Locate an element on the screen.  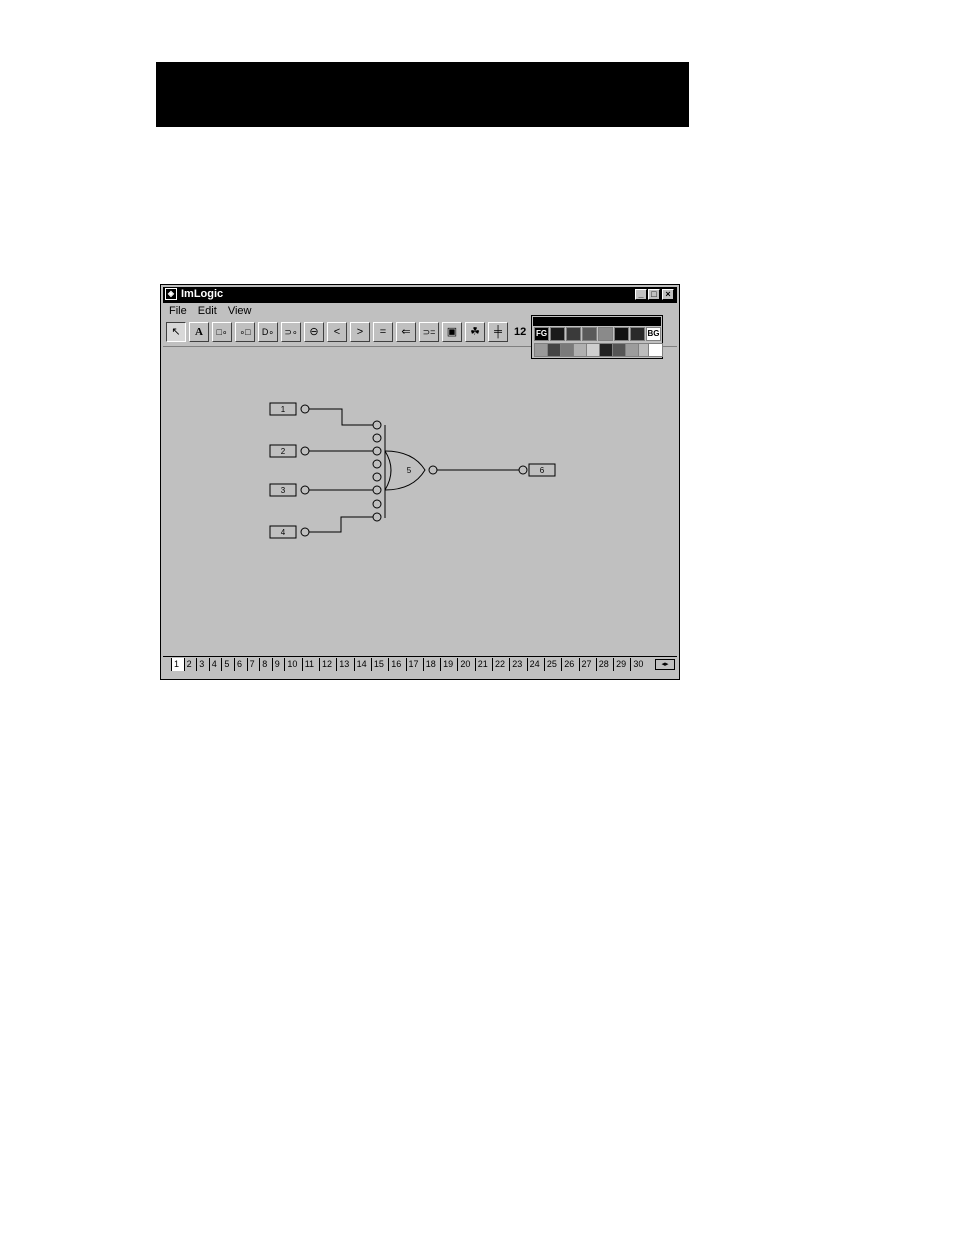
page-tab-26: 26 is located at coordinates (569, 664).